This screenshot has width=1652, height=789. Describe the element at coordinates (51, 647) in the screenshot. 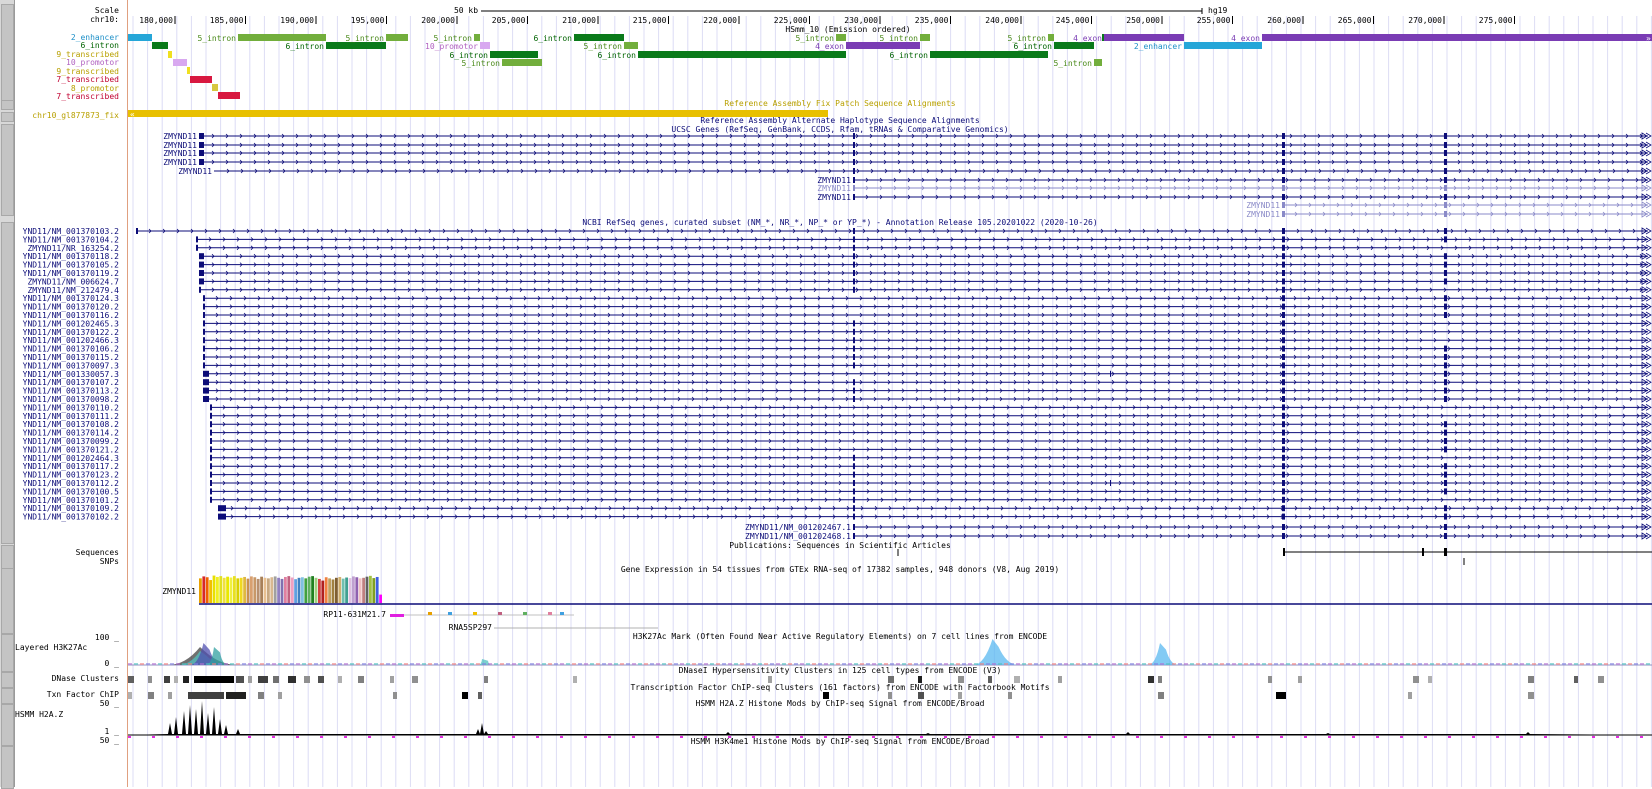

I see `h3k27ac-label: Layered H3K27Ac` at that location.